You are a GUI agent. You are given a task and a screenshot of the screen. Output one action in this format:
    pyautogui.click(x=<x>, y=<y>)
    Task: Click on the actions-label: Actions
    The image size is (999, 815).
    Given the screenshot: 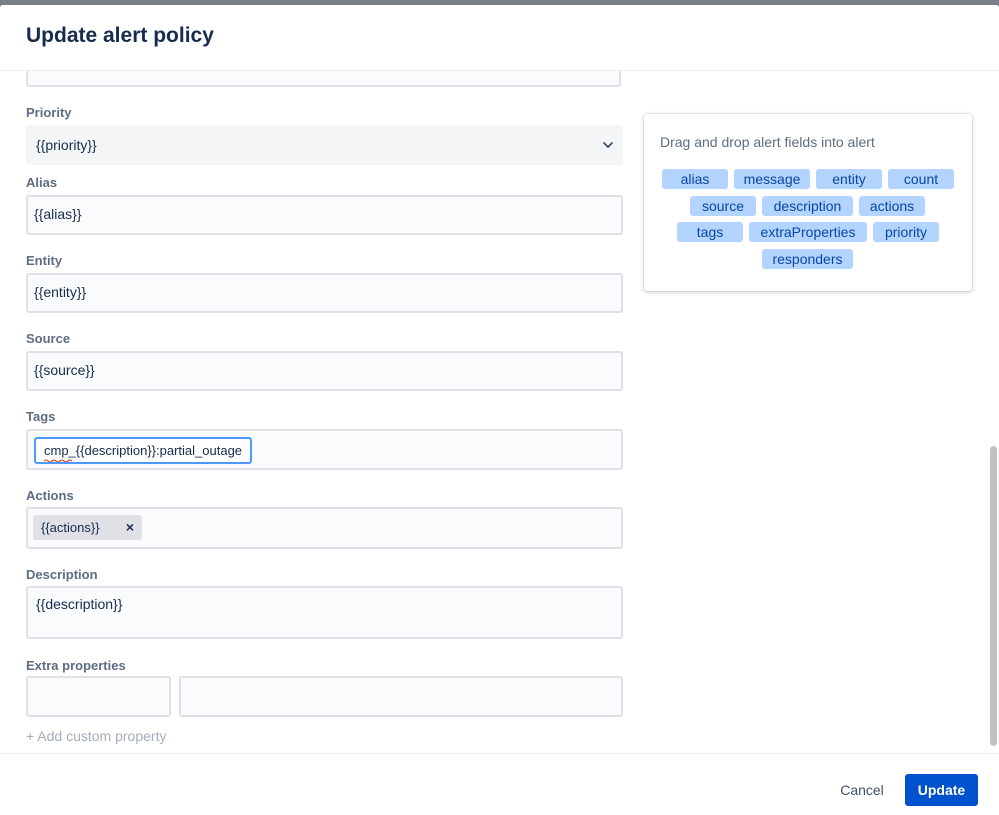 What is the action you would take?
    pyautogui.click(x=50, y=495)
    